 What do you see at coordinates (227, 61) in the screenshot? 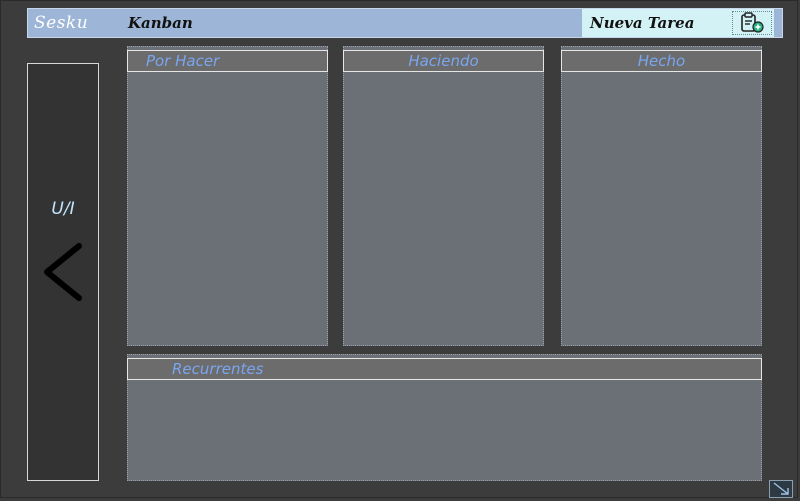
I see `column-header-por-hacer: Por Hacer` at bounding box center [227, 61].